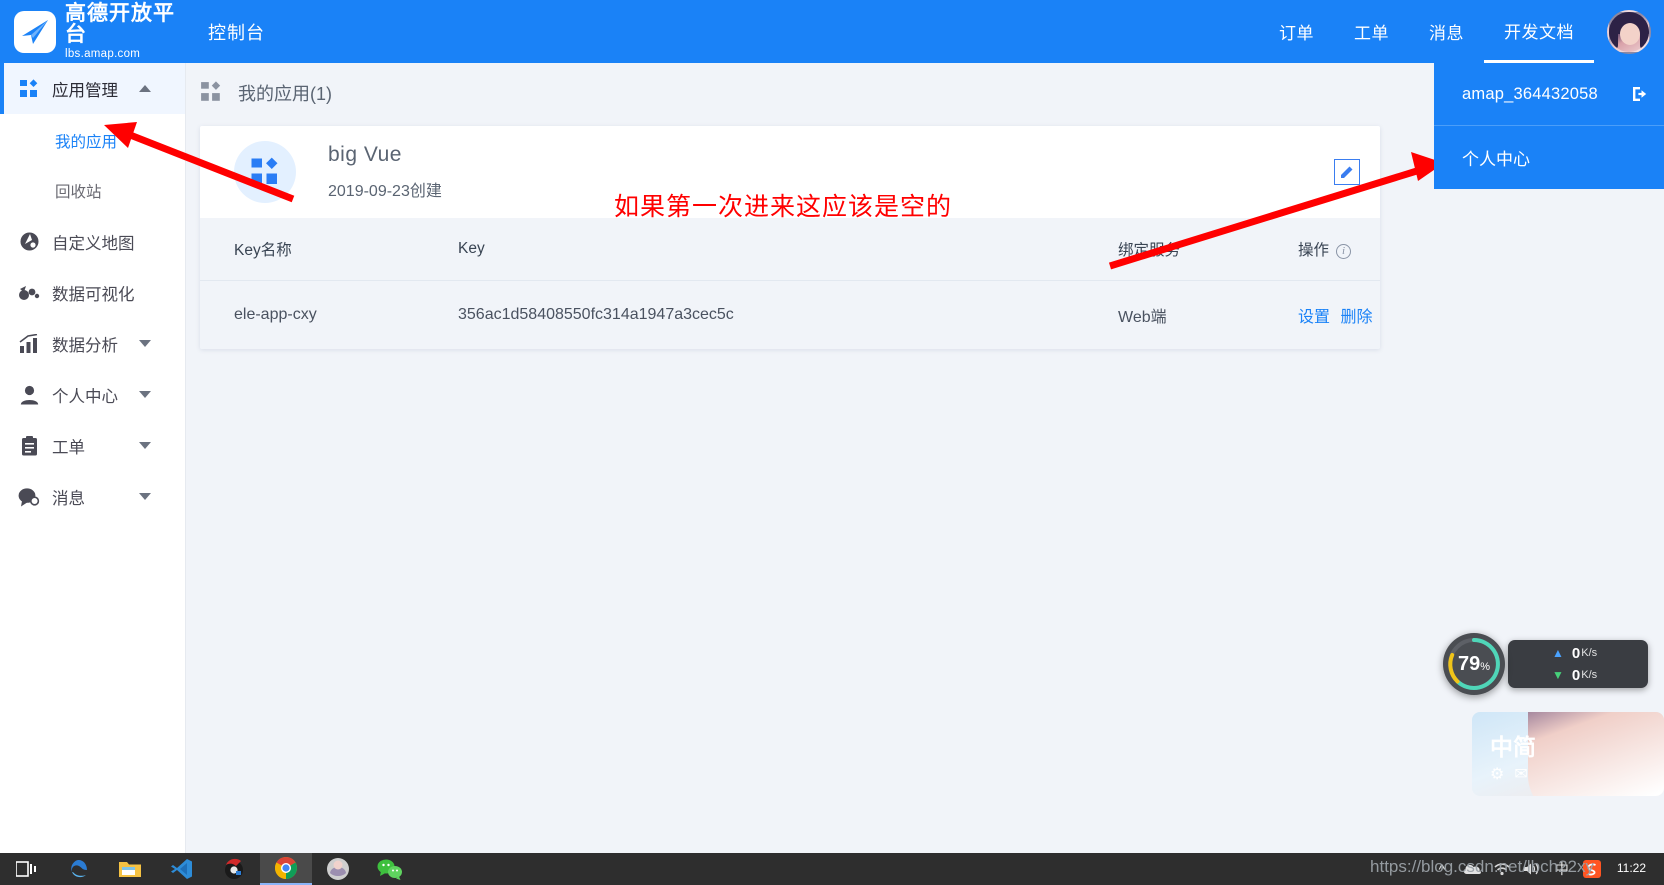  Describe the element at coordinates (85, 90) in the screenshot. I see `sidebar-item-label: 应用管理` at that location.